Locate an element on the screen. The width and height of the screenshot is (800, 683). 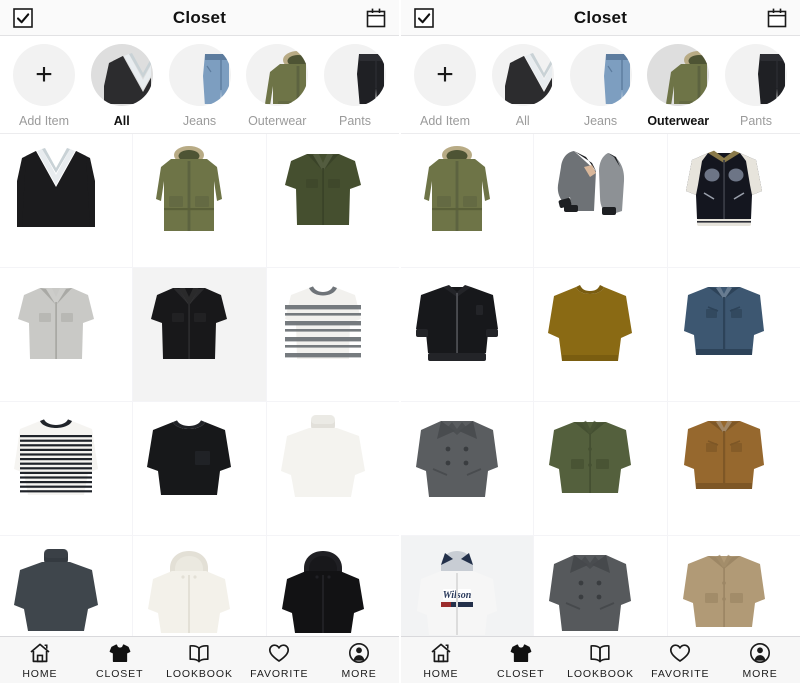
closet-item-black-three-quarter-sleeve-tee is located at coordinates (199, 468).